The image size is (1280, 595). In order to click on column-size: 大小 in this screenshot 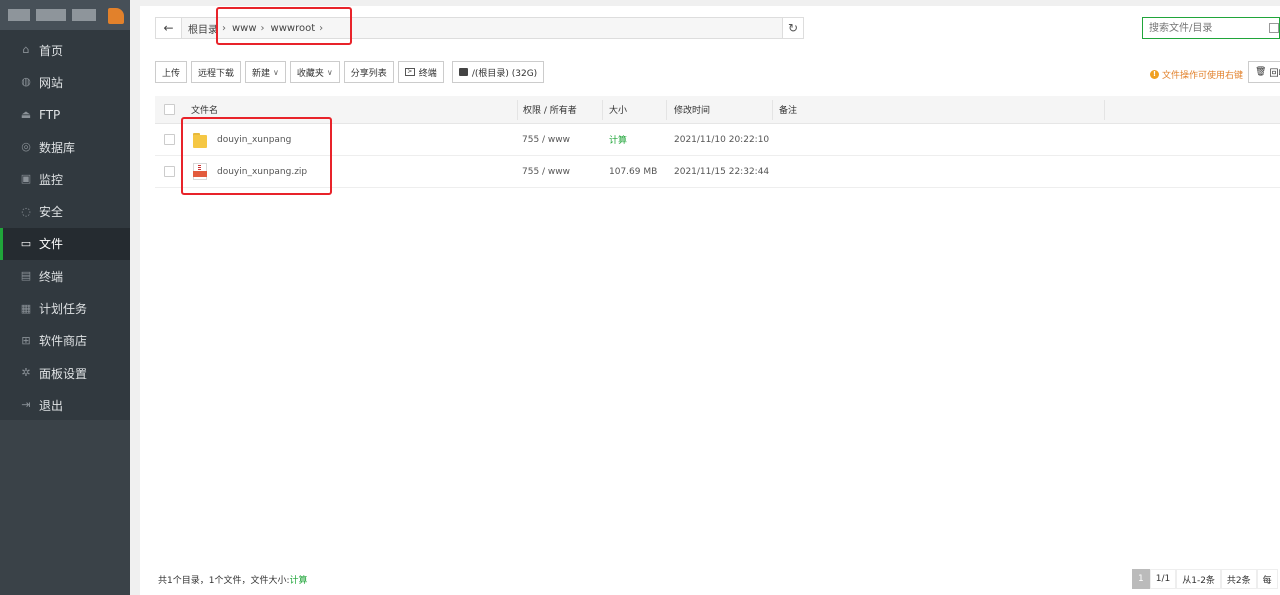, I will do `click(618, 109)`.